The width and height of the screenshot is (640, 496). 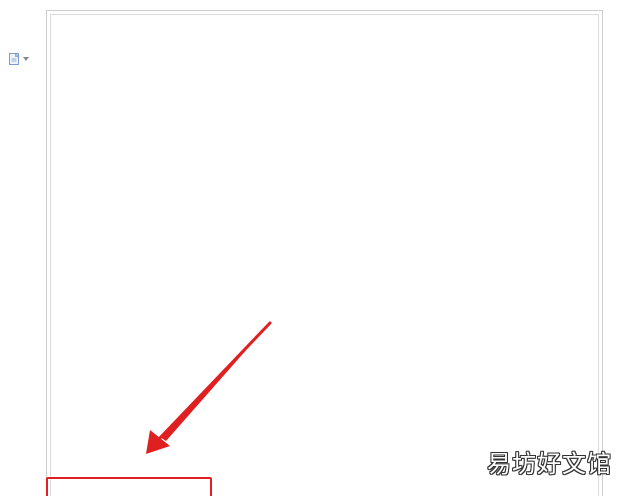 I want to click on paste-options-icon, so click(x=14, y=59).